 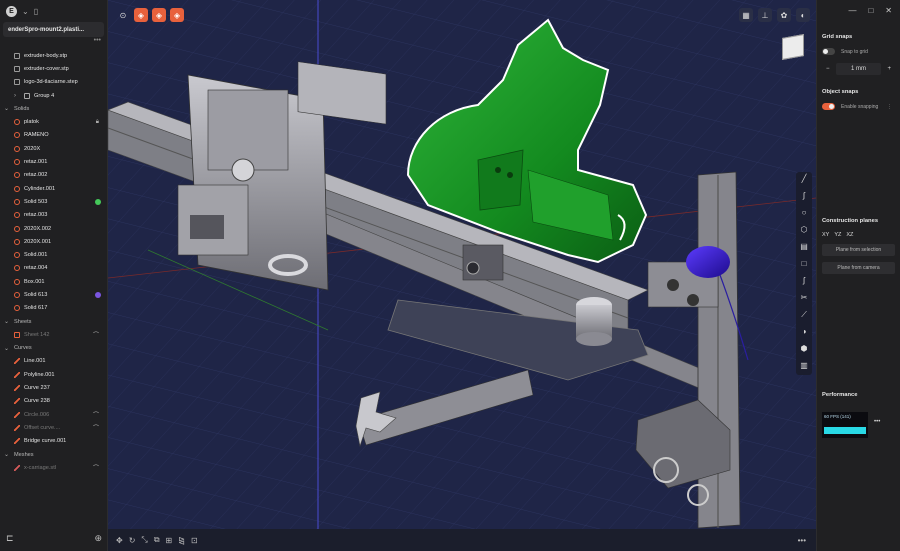 I want to click on tree-item: RAMENO, so click(x=53, y=135).